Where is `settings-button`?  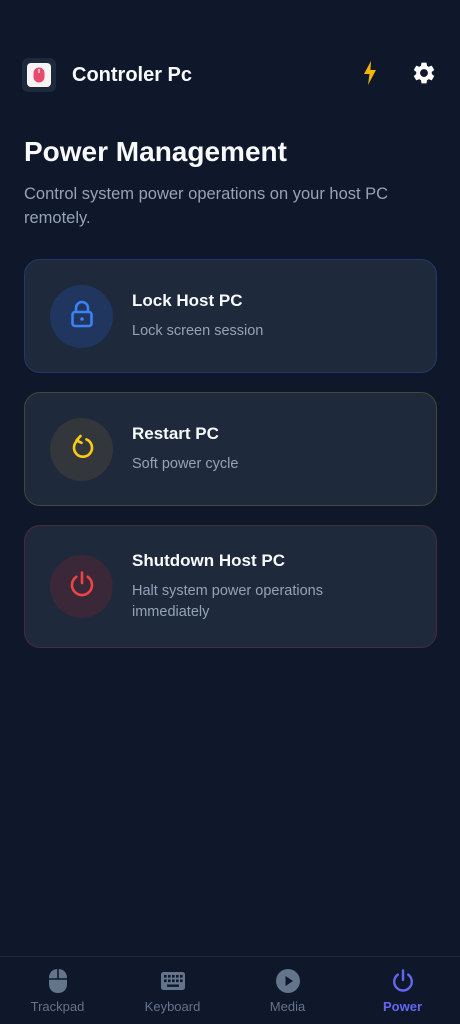
settings-button is located at coordinates (424, 75).